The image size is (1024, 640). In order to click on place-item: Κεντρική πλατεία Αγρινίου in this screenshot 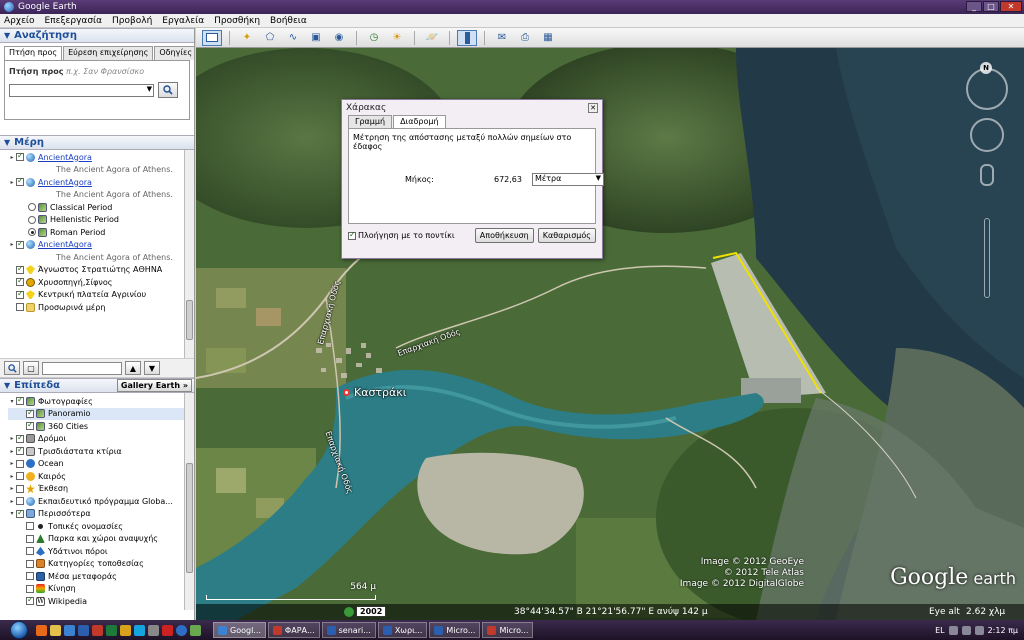, I will do `click(101, 295)`.